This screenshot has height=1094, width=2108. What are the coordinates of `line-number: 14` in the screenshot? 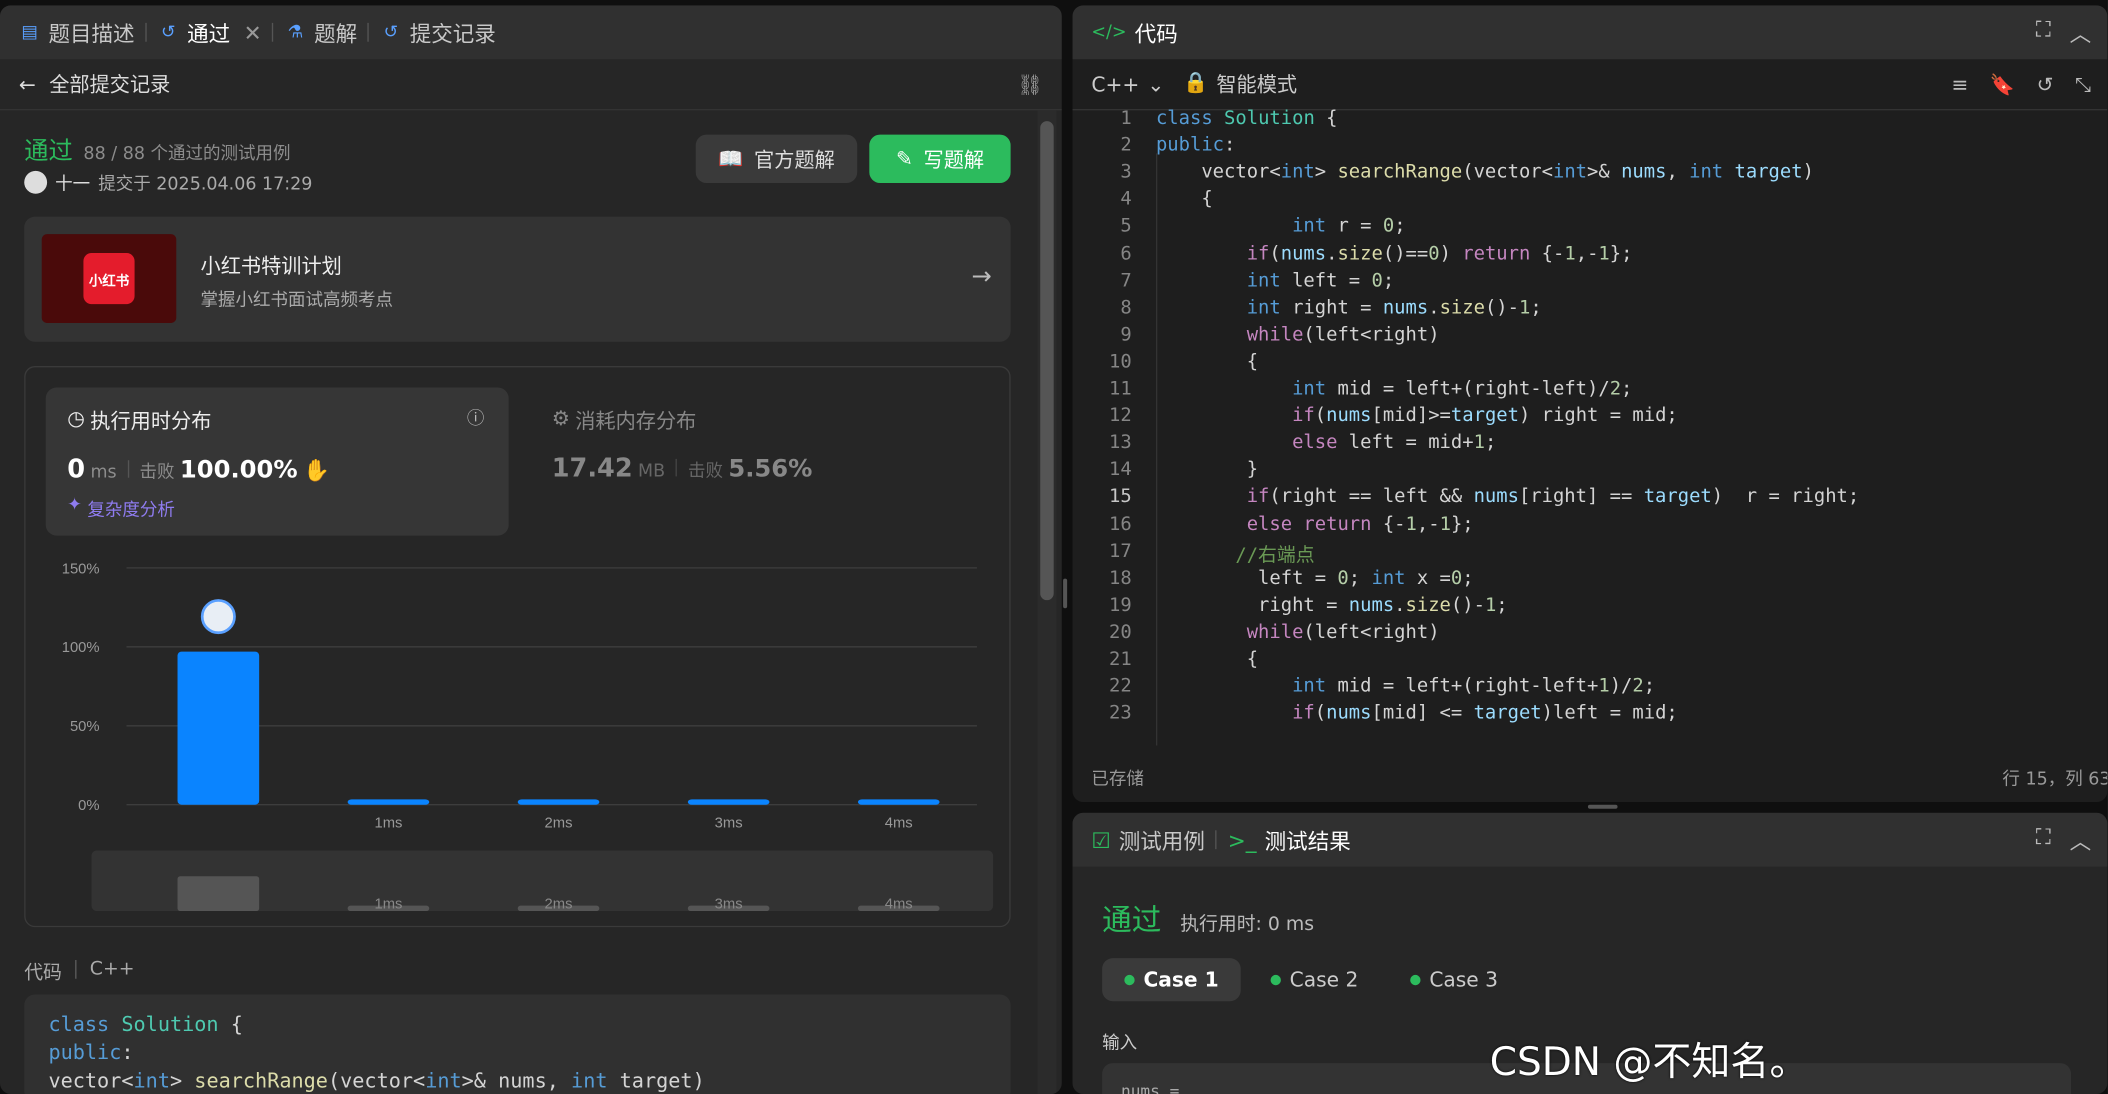 It's located at (1120, 470).